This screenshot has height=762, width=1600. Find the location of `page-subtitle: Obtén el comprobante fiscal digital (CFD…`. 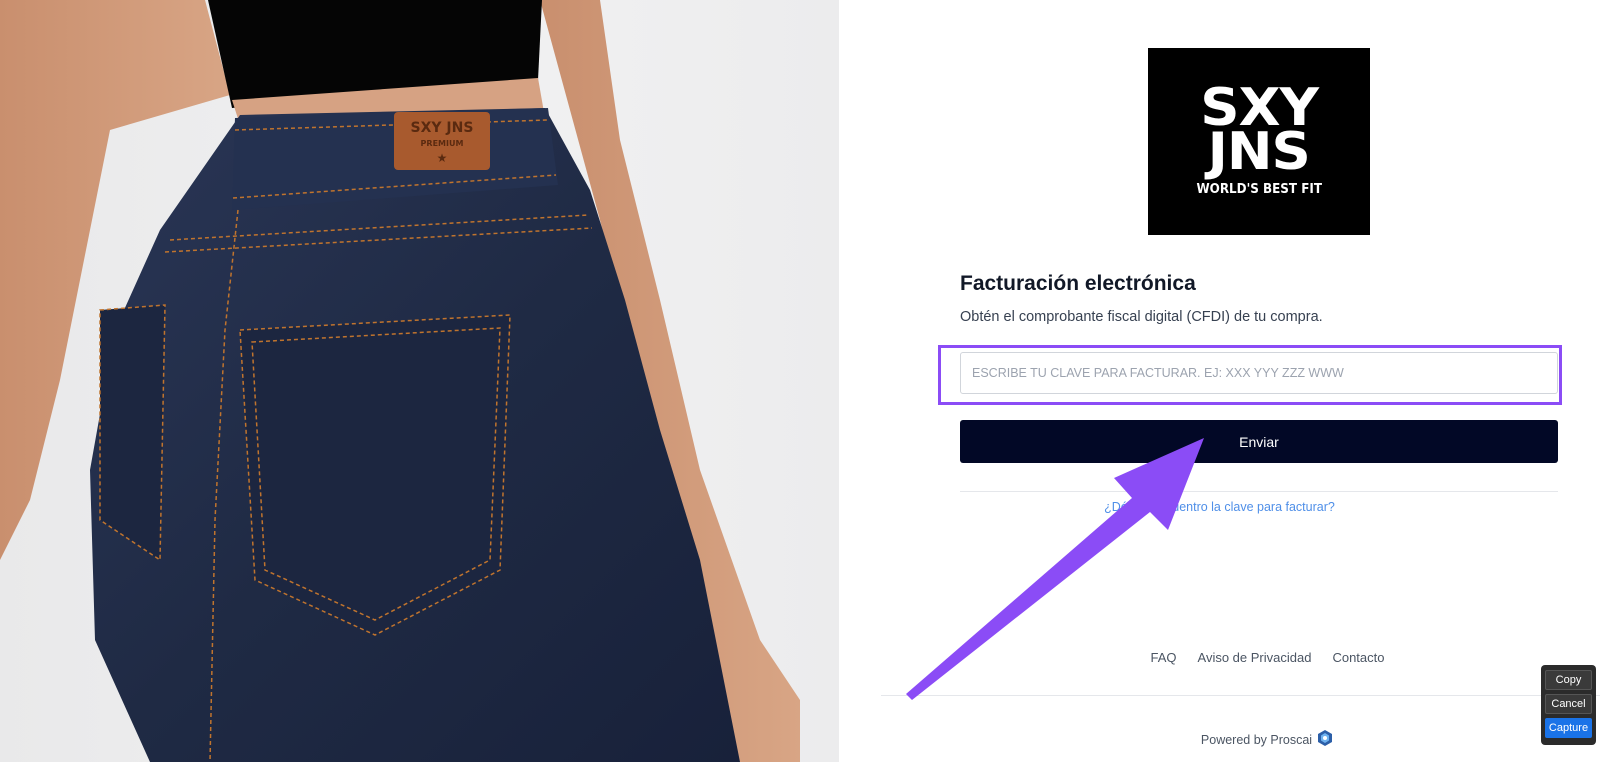

page-subtitle: Obtén el comprobante fiscal digital (CFD… is located at coordinates (1141, 317).